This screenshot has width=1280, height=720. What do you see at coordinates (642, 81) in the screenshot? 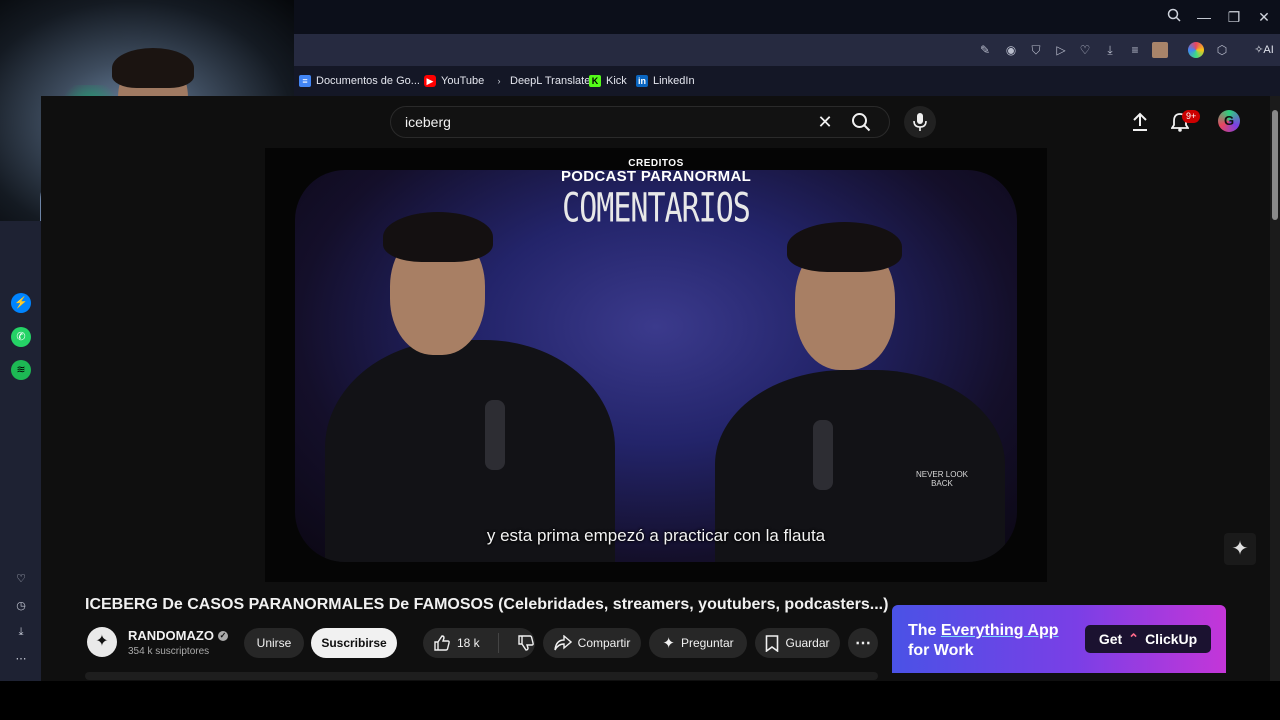
I see `linkedin-icon: in` at bounding box center [642, 81].